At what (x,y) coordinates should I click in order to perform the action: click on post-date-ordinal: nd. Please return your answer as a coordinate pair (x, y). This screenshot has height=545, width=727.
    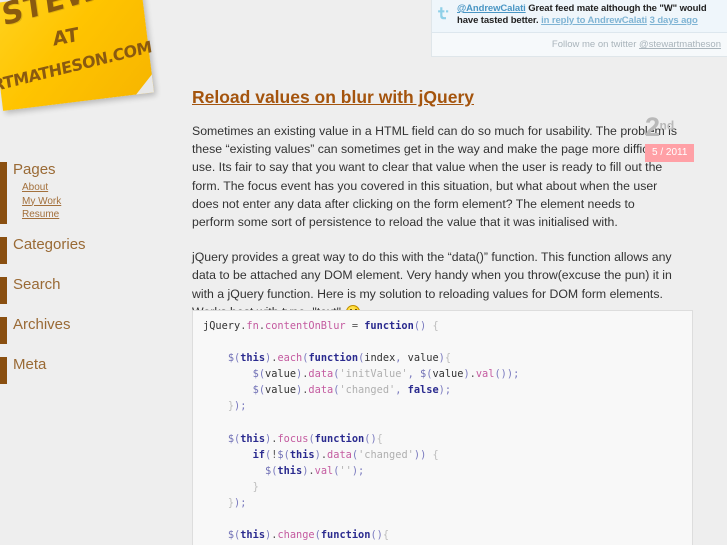
    Looking at the image, I should click on (667, 125).